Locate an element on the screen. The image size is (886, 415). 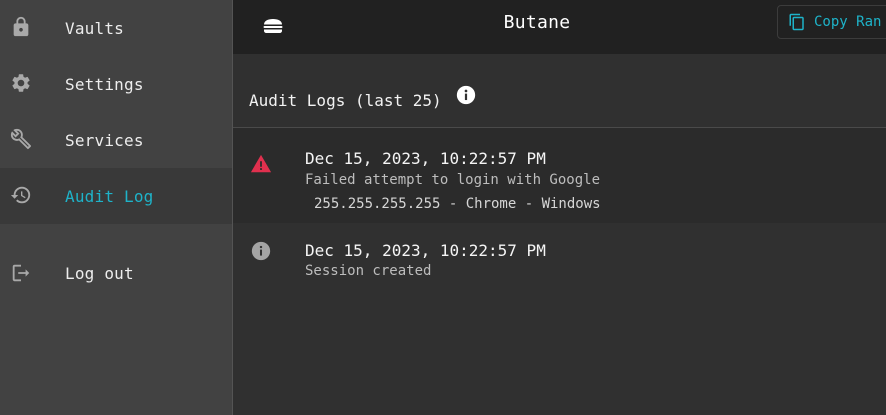
sidebar-item-label: Settings is located at coordinates (104, 84).